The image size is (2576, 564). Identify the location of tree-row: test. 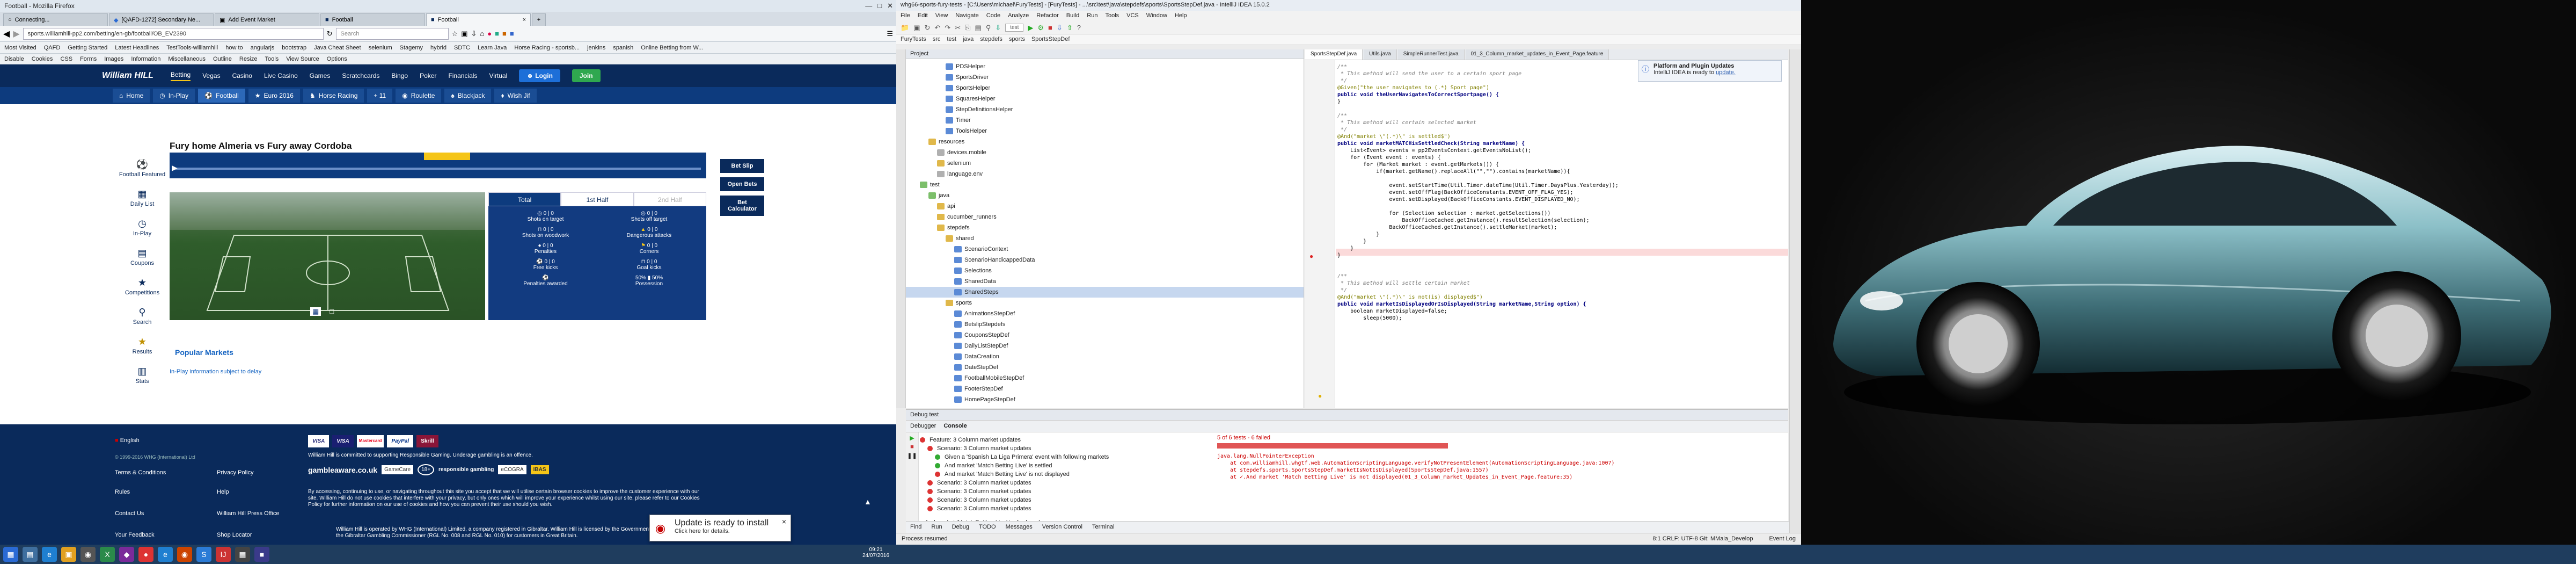
(1105, 184).